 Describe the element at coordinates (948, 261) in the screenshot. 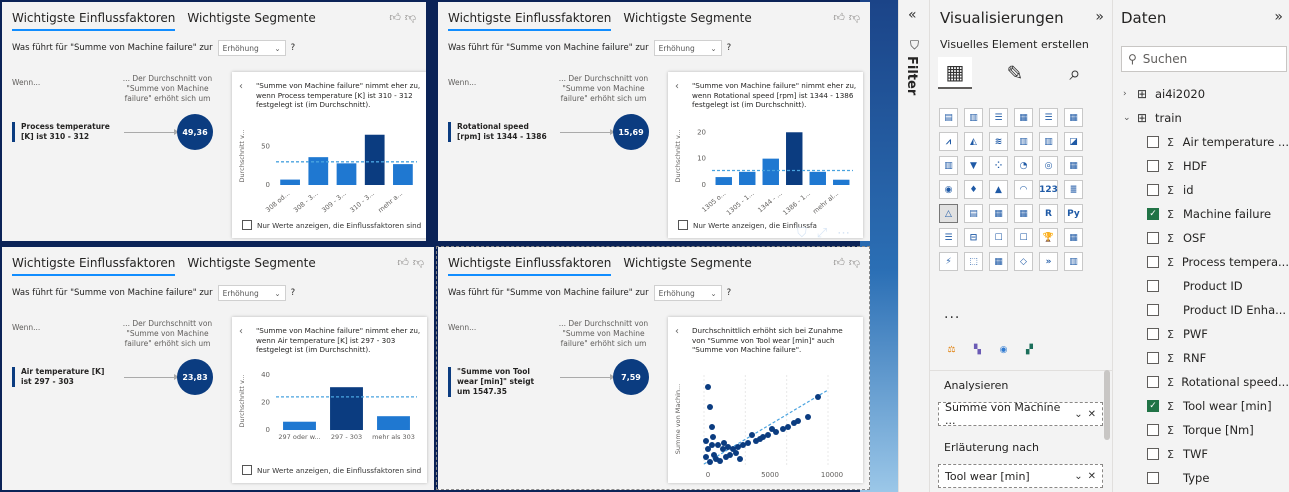

I see `visual-type-icon: ⚡` at that location.